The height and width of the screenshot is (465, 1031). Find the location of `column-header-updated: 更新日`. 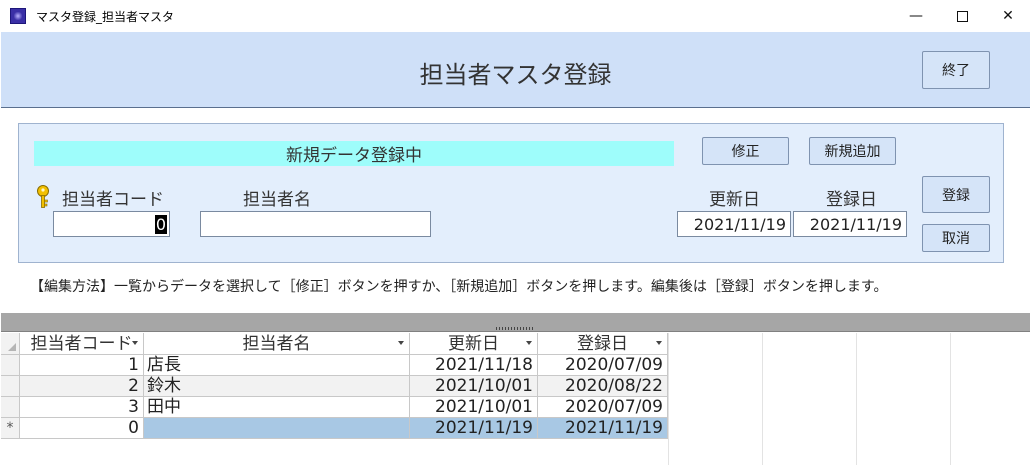

column-header-updated: 更新日 is located at coordinates (474, 344).